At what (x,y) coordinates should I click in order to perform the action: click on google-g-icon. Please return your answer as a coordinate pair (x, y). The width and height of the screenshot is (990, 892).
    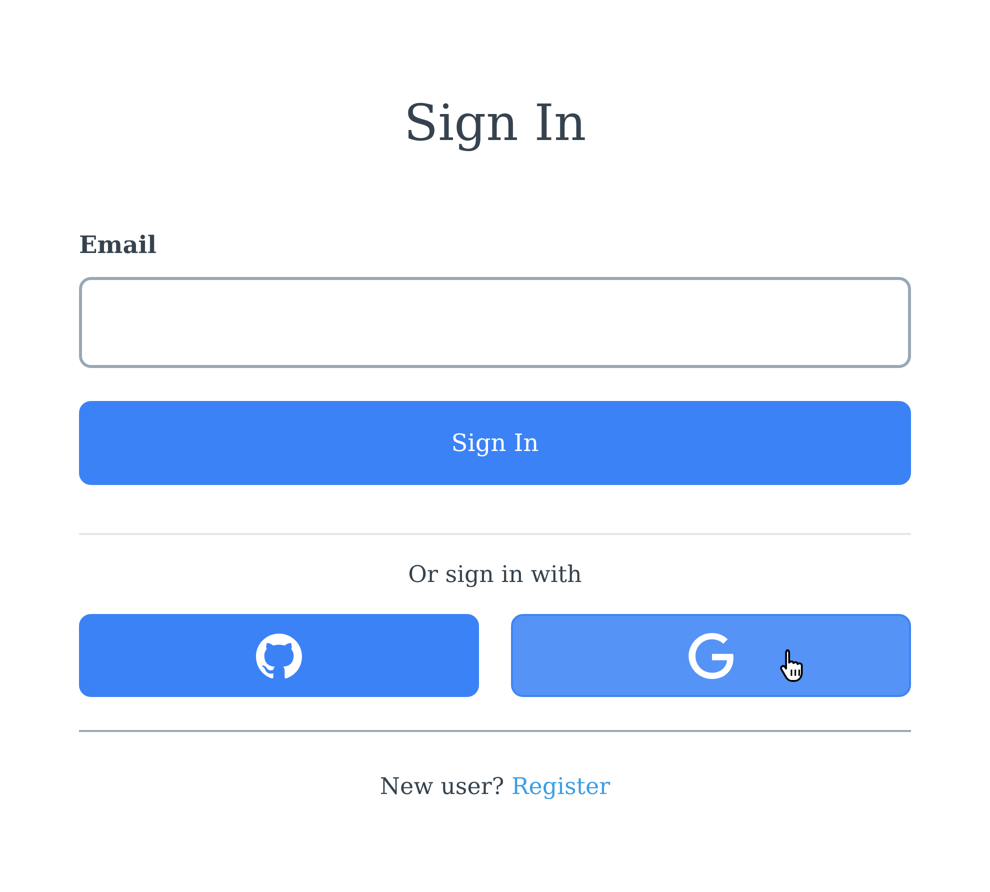
    Looking at the image, I should click on (711, 655).